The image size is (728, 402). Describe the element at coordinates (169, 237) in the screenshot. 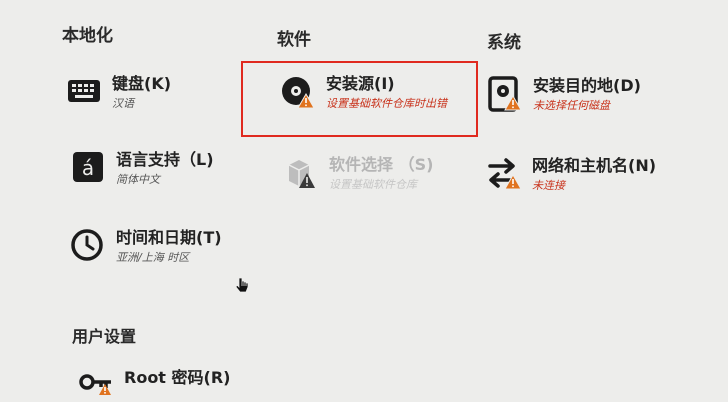

I see `time-title: 时间和日期(T)` at that location.